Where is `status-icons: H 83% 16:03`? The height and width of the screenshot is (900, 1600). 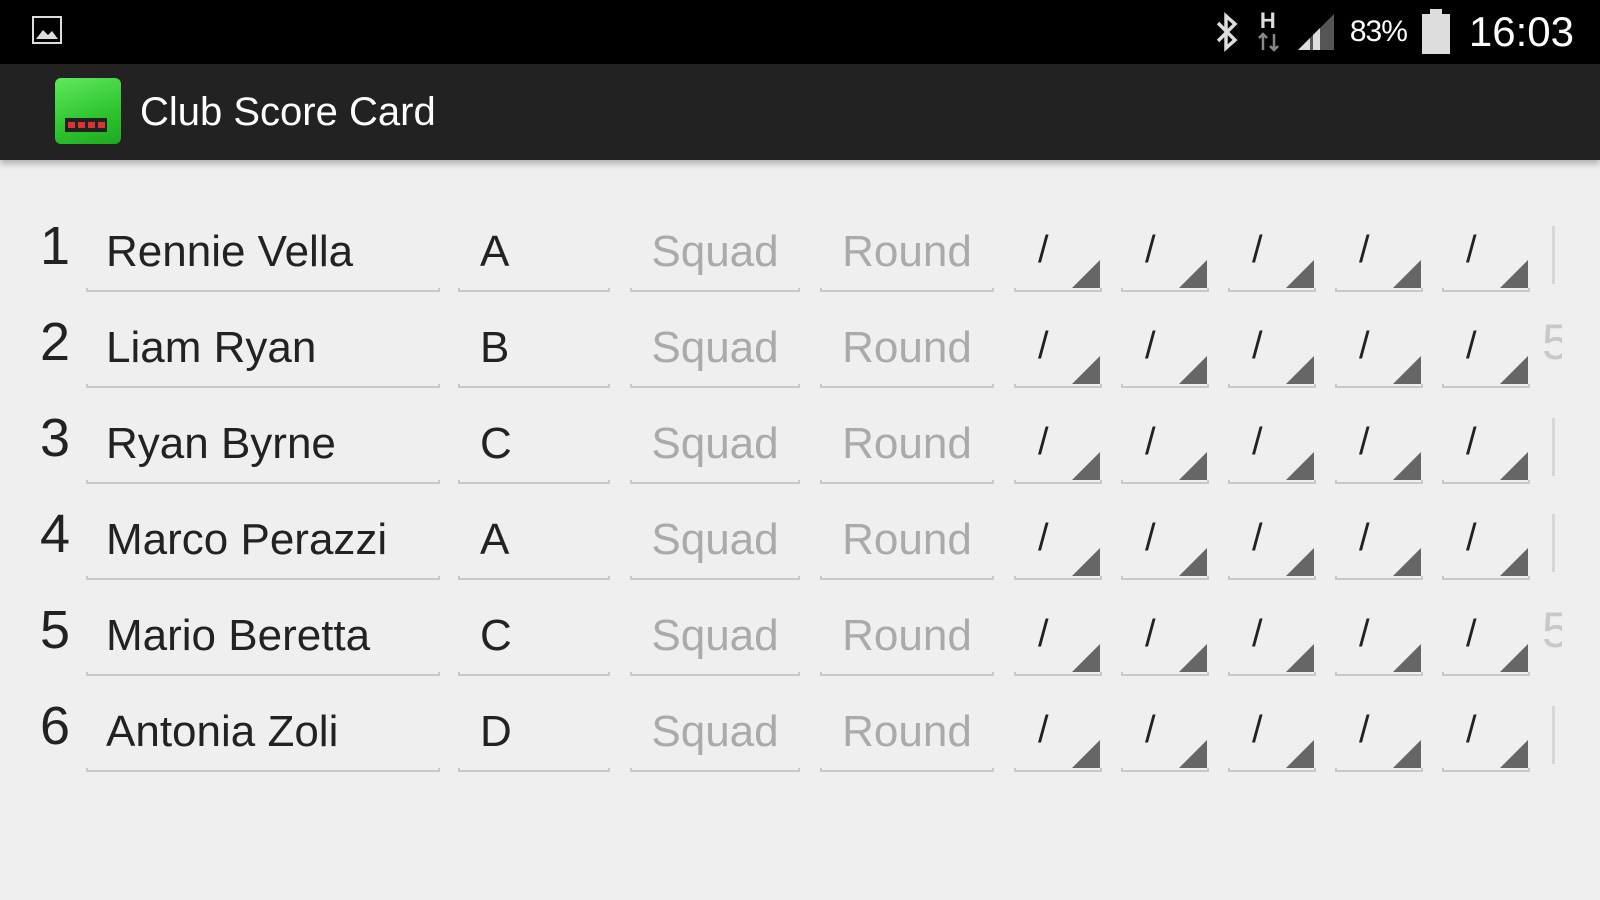 status-icons: H 83% 16:03 is located at coordinates (1393, 32).